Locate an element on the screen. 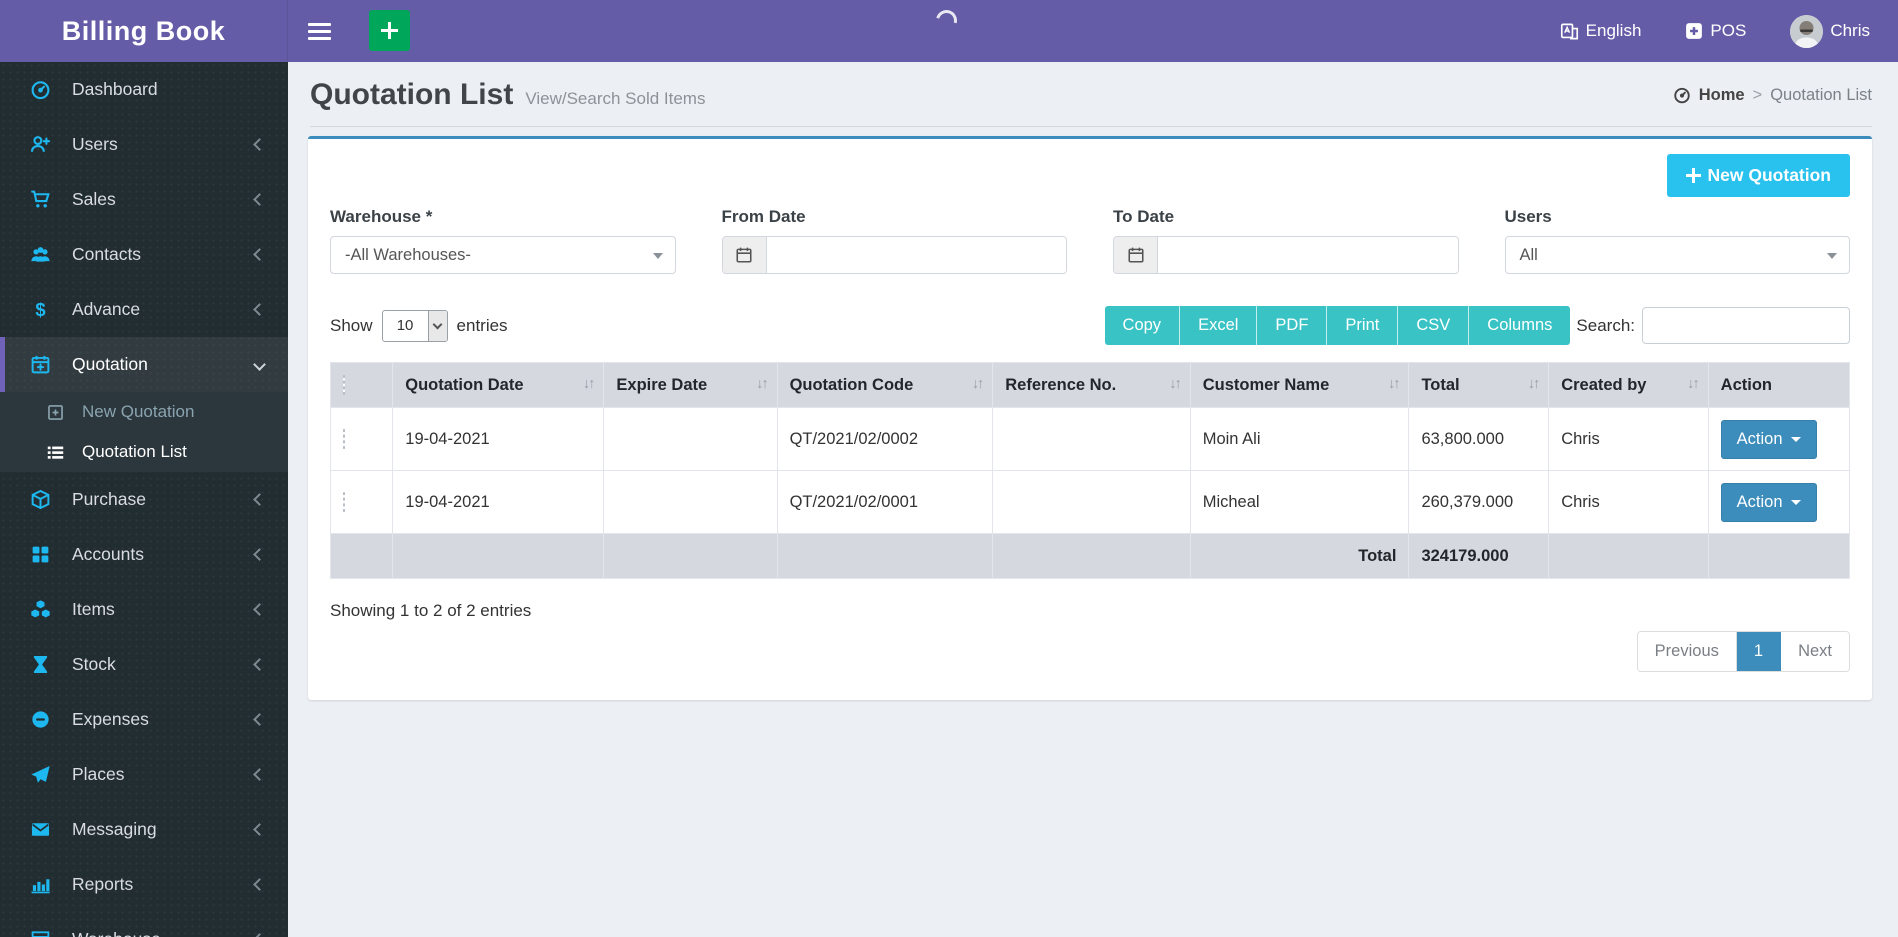 The image size is (1898, 937). col-customer-name: Customer Name ↓↑ is located at coordinates (1299, 385).